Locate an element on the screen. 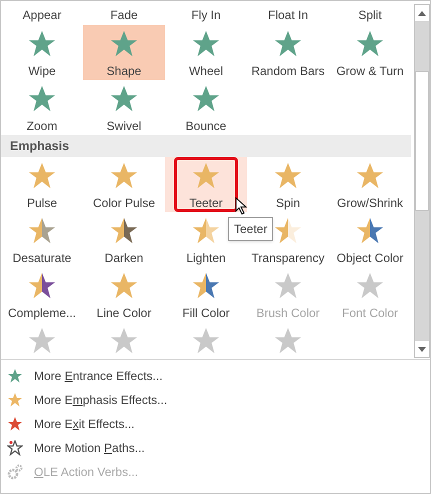  effect-label: Wipe is located at coordinates (42, 71).